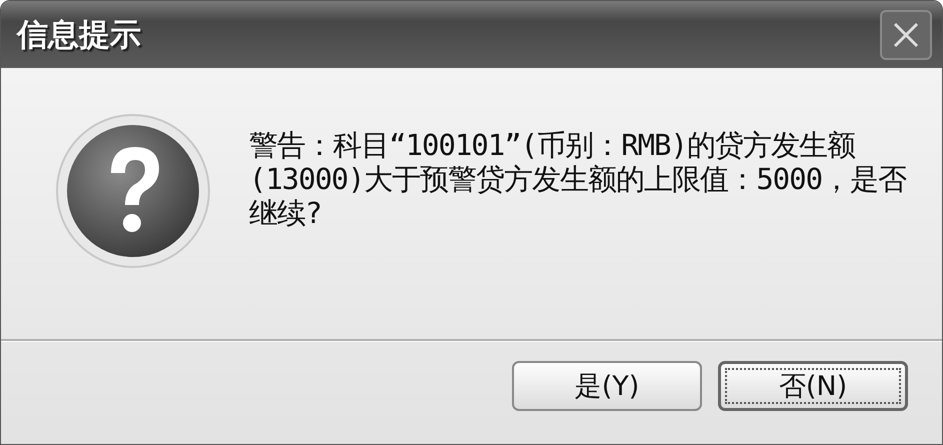 This screenshot has height=445, width=943. What do you see at coordinates (133, 191) in the screenshot?
I see `question-icon` at bounding box center [133, 191].